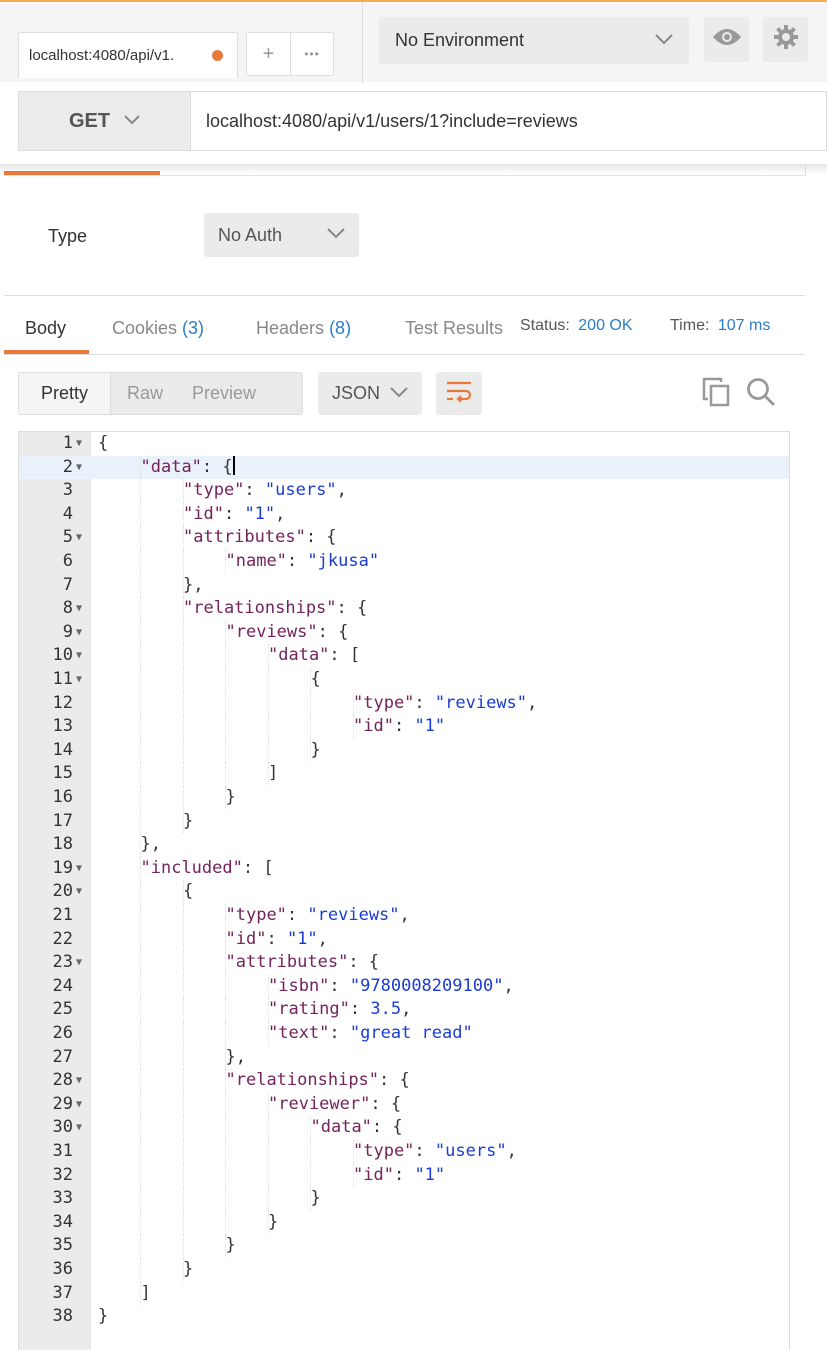 The height and width of the screenshot is (1350, 827). I want to click on code-text: "data": {, so click(356, 1127).